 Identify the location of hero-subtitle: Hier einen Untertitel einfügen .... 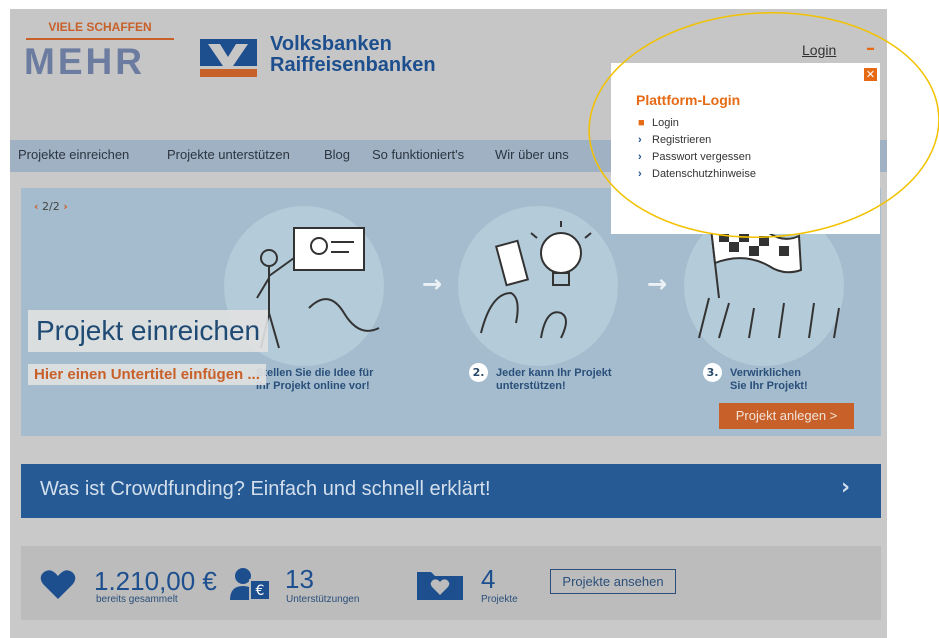
(147, 374).